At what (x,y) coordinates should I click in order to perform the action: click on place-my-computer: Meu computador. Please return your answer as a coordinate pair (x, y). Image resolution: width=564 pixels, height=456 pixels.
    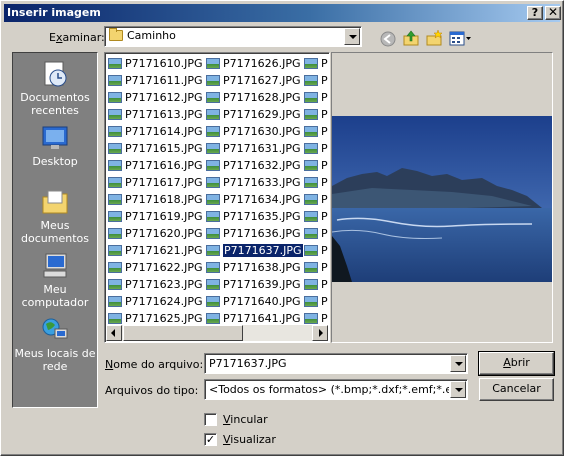
    Looking at the image, I should click on (55, 280).